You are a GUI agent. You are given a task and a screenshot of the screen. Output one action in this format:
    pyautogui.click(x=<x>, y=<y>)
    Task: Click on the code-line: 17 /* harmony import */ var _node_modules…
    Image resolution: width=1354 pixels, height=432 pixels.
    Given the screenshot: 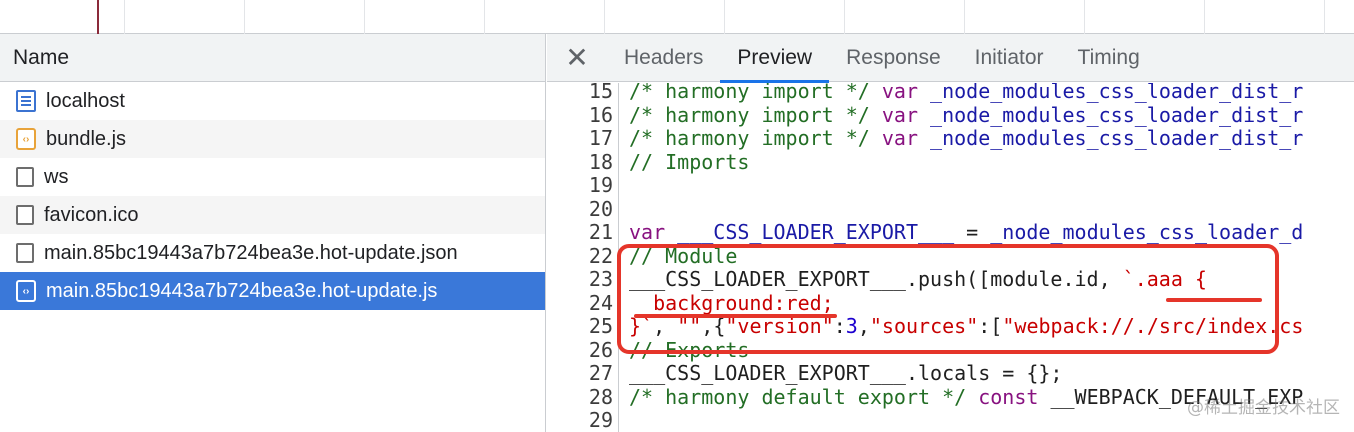 What is the action you would take?
    pyautogui.click(x=950, y=138)
    